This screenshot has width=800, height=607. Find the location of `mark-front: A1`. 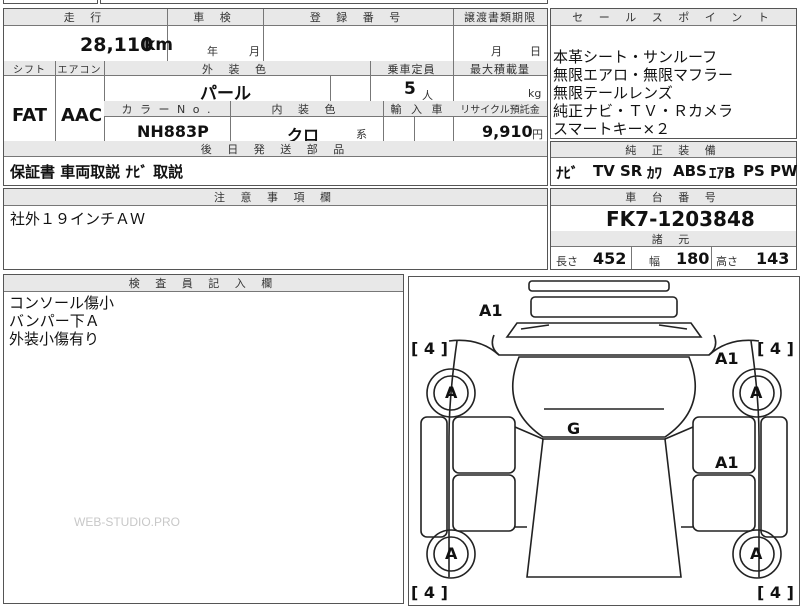

mark-front: A1 is located at coordinates (491, 310).